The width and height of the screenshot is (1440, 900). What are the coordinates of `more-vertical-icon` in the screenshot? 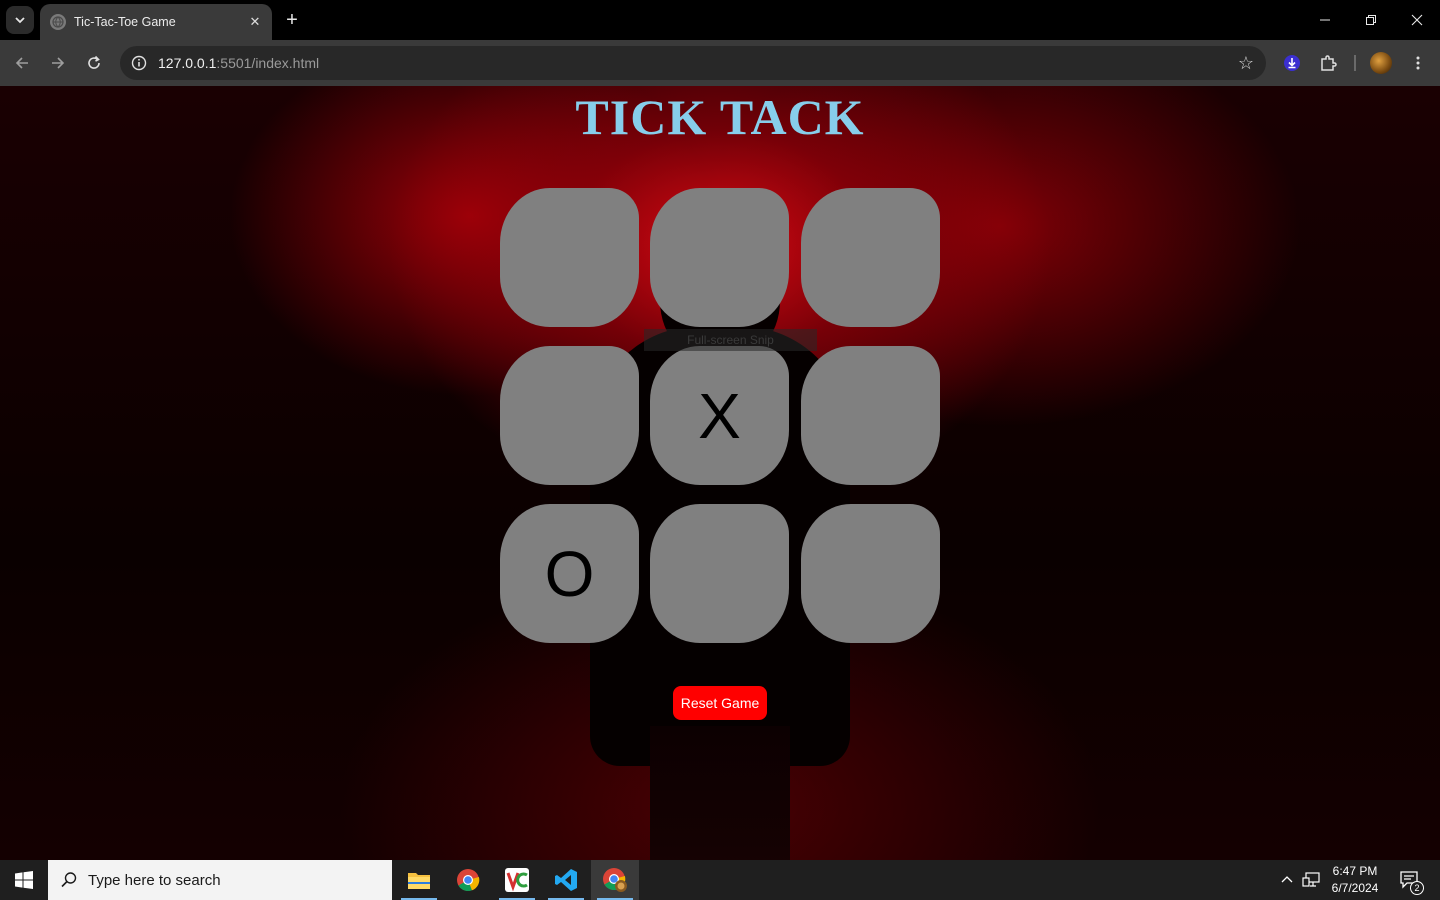 It's located at (1418, 63).